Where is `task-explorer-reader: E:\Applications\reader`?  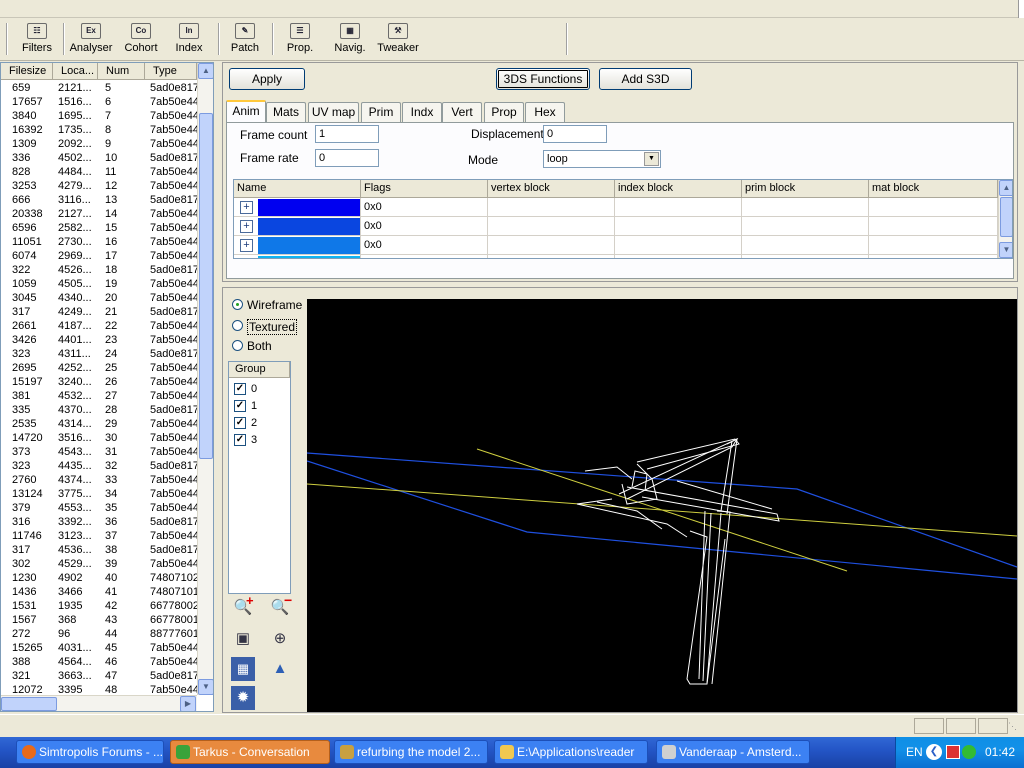 task-explorer-reader: E:\Applications\reader is located at coordinates (571, 752).